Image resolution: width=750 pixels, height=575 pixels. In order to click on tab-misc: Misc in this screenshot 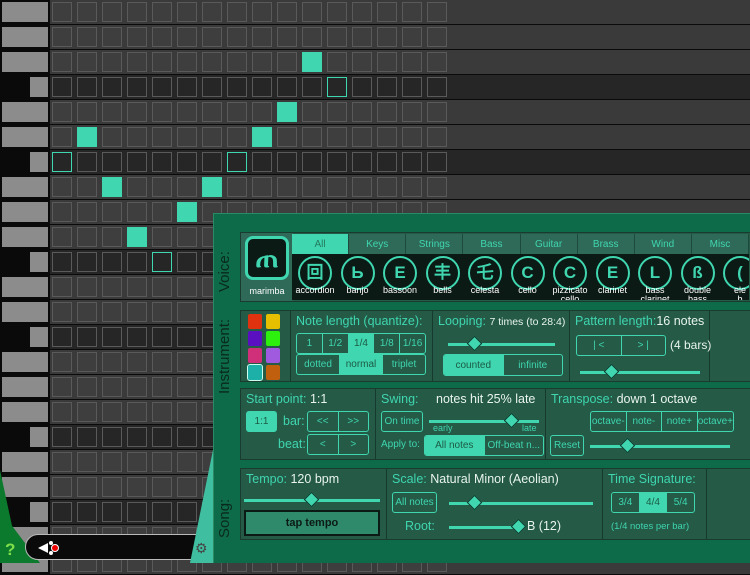, I will do `click(720, 244)`.